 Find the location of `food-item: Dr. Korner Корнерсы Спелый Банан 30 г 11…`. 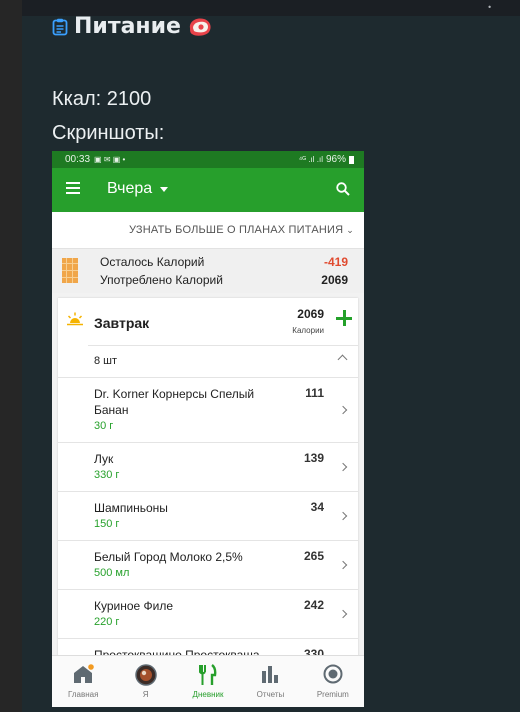

food-item: Dr. Korner Корнерсы Спелый Банан 30 г 11… is located at coordinates (208, 410).